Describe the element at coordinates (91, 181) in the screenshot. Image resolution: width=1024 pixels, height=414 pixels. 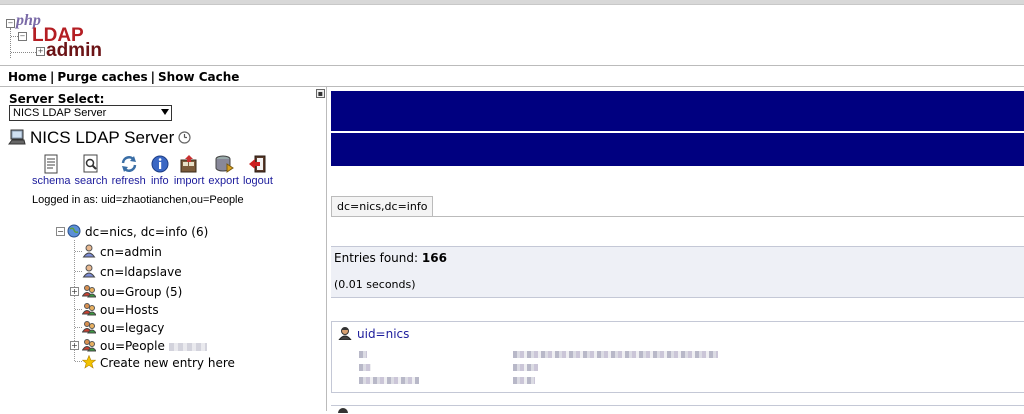
I see `search-label: search` at that location.